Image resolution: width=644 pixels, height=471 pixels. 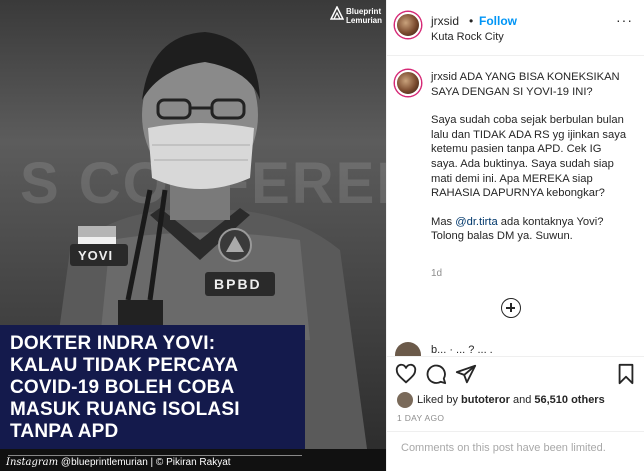 I want to click on headline-line-2: KALAU TIDAK PERCAYA, so click(x=124, y=365).